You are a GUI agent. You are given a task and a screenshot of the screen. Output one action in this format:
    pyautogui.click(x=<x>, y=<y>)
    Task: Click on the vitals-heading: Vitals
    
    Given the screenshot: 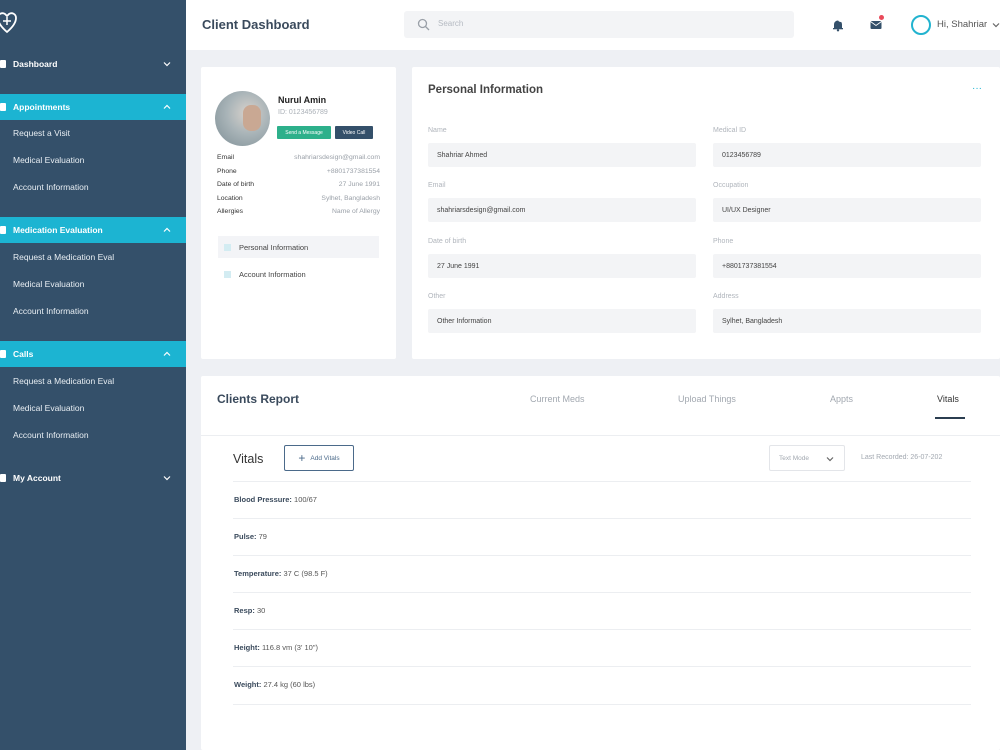 What is the action you would take?
    pyautogui.click(x=248, y=459)
    